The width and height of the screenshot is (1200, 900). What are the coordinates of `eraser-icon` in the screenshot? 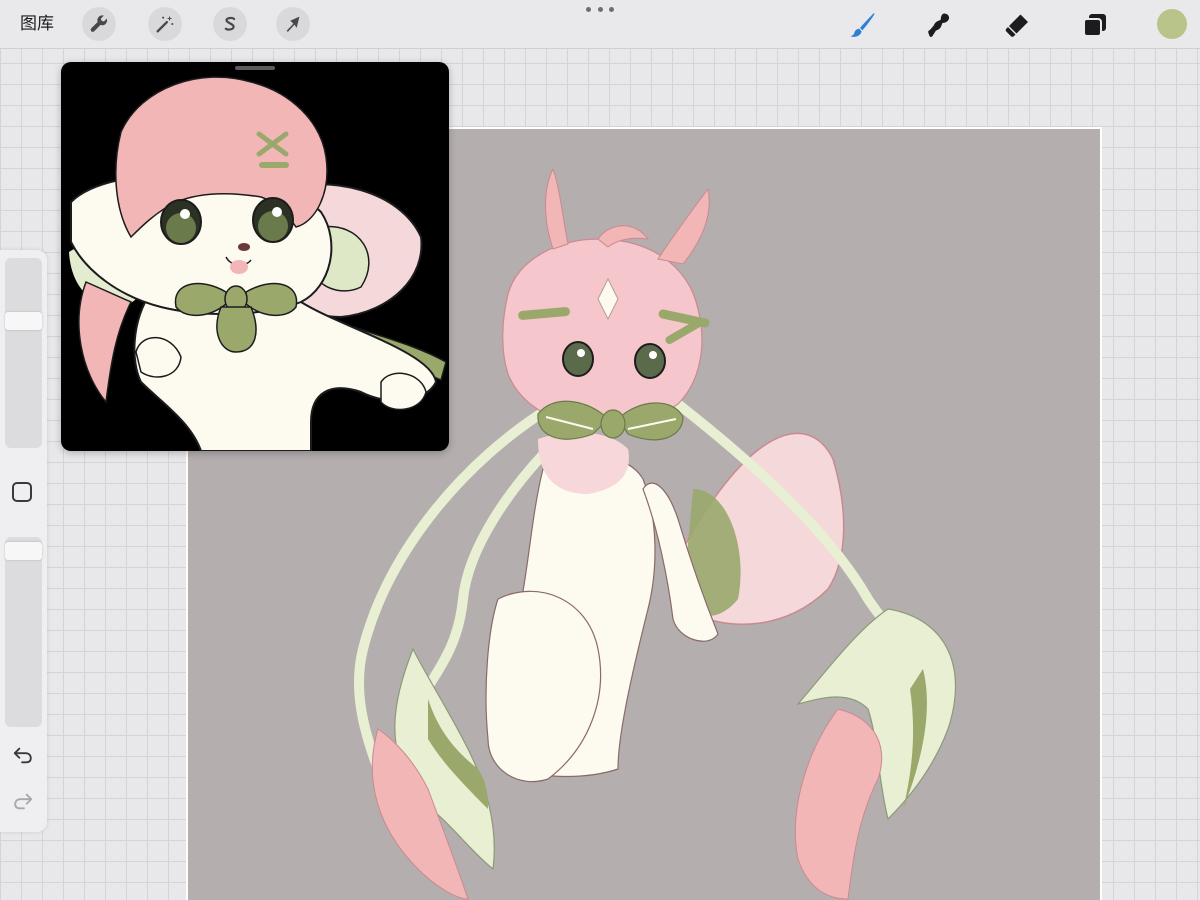 It's located at (1016, 25).